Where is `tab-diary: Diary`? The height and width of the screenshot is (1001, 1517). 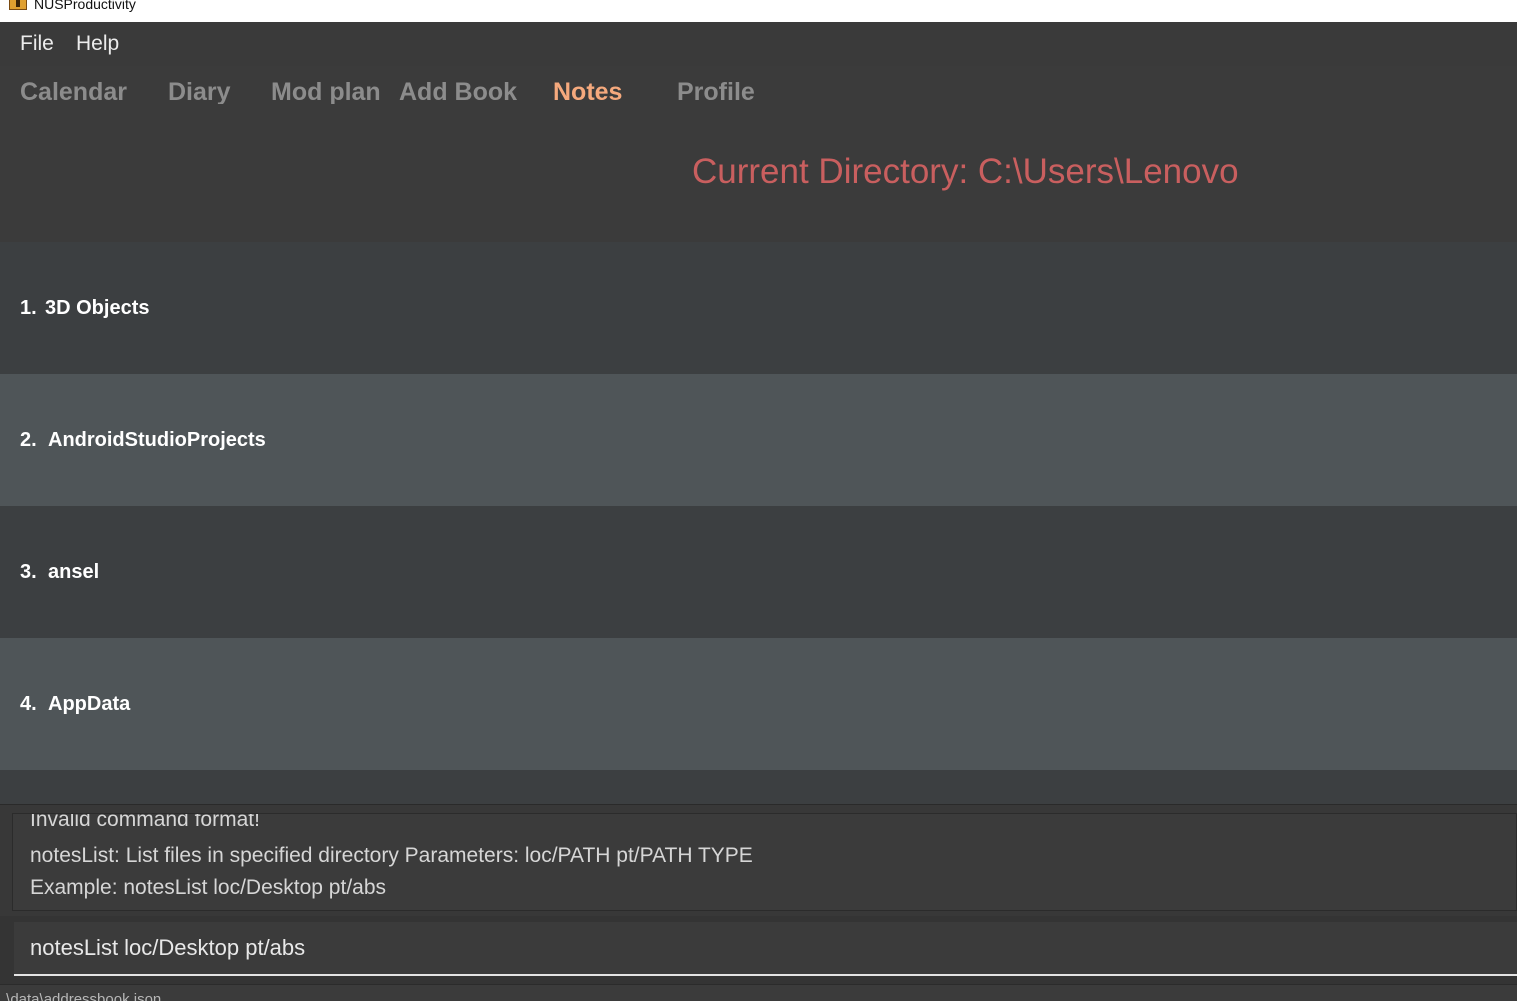 tab-diary: Diary is located at coordinates (199, 91).